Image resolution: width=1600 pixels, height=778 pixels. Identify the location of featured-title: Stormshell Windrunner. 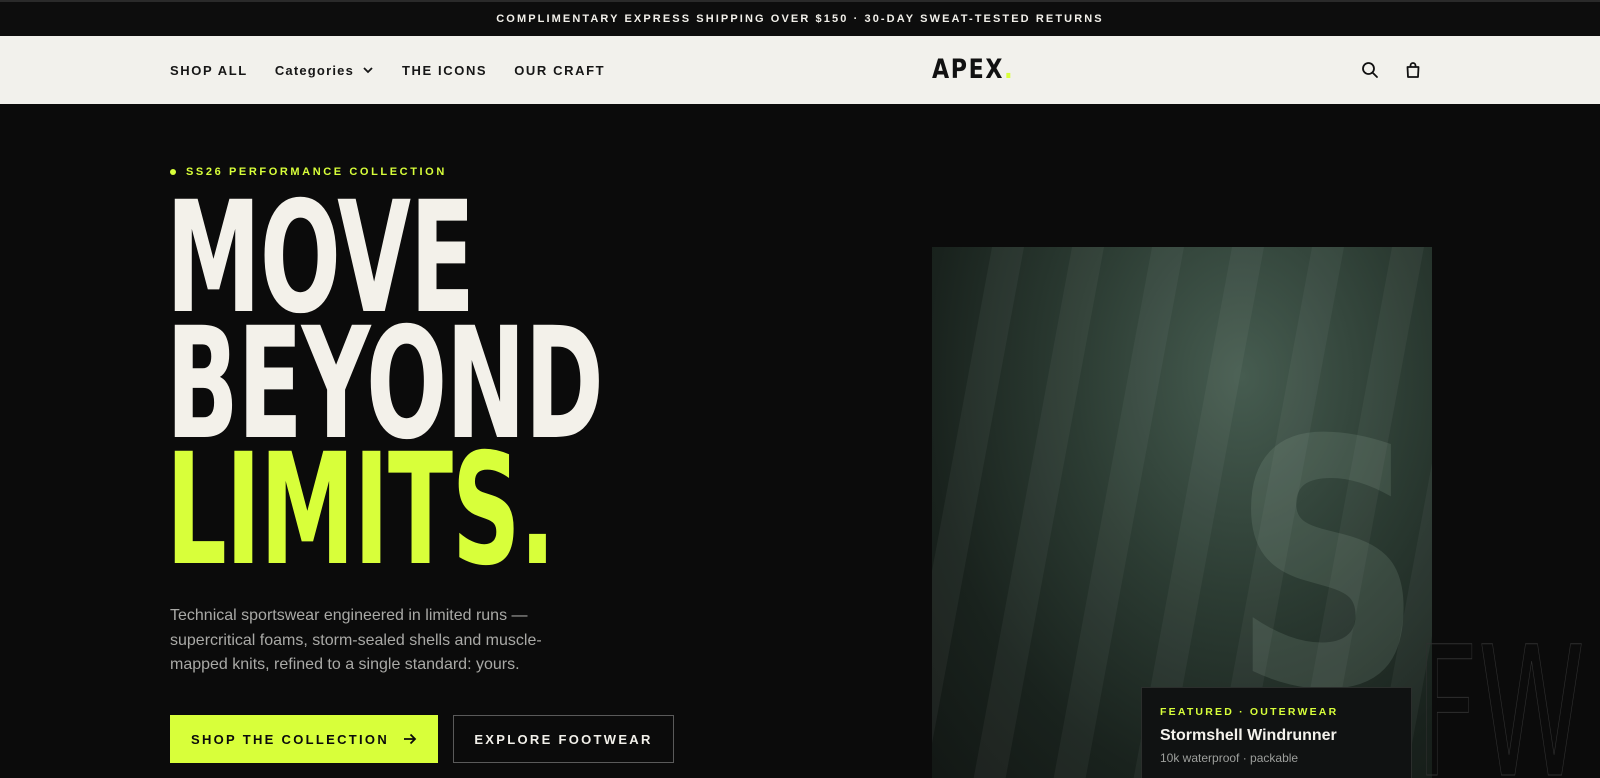
(1248, 735).